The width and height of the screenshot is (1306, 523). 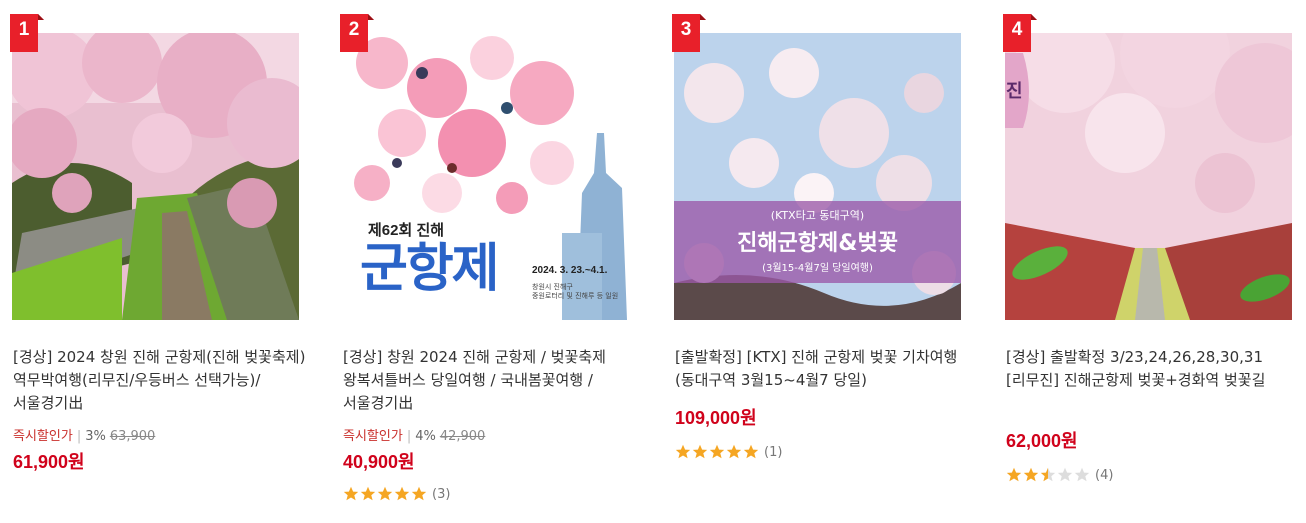 I want to click on review-count: (3), so click(x=441, y=494).